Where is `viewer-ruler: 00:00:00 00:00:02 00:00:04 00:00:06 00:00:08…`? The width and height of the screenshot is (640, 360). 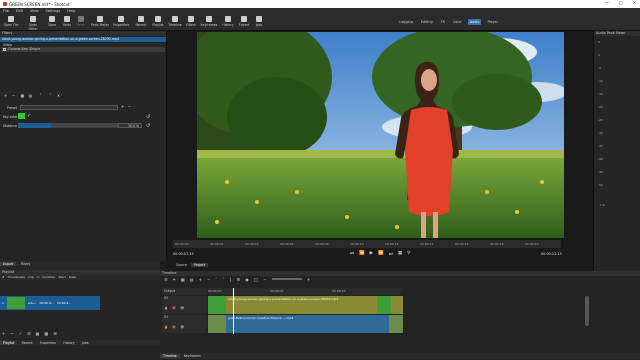 viewer-ruler: 00:00:00 00:00:02 00:00:04 00:00:06 00:00:08… is located at coordinates (367, 244).